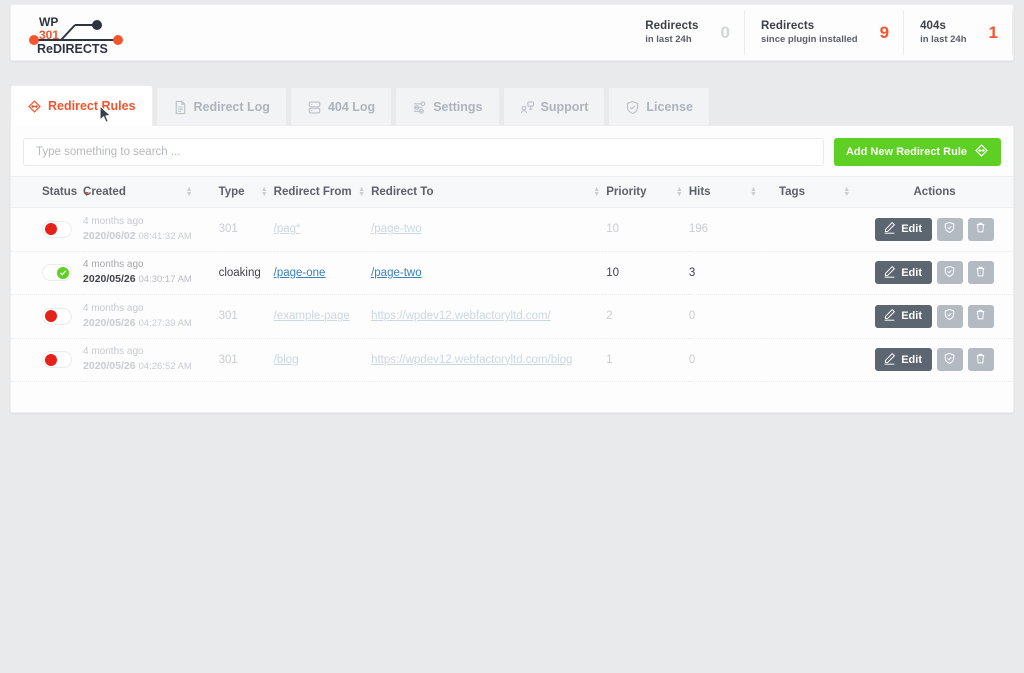 The image size is (1024, 673). What do you see at coordinates (419, 107) in the screenshot?
I see `sliders-icon` at bounding box center [419, 107].